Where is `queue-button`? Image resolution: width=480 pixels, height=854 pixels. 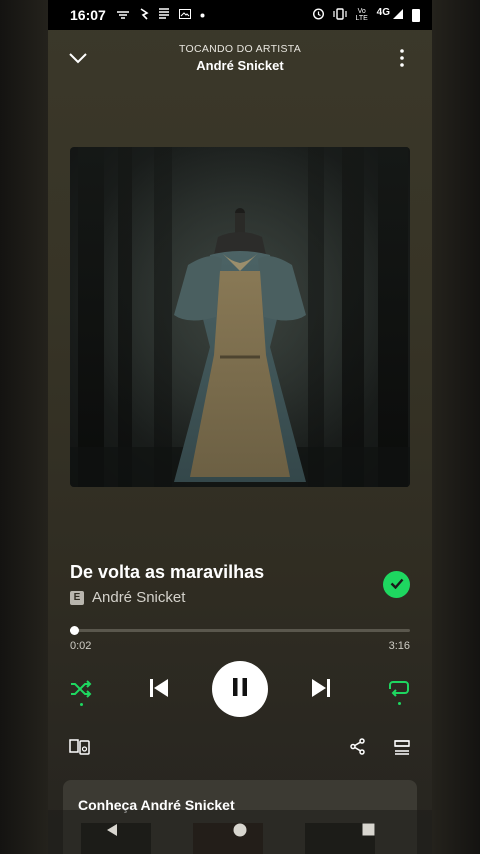
queue-button is located at coordinates (402, 749).